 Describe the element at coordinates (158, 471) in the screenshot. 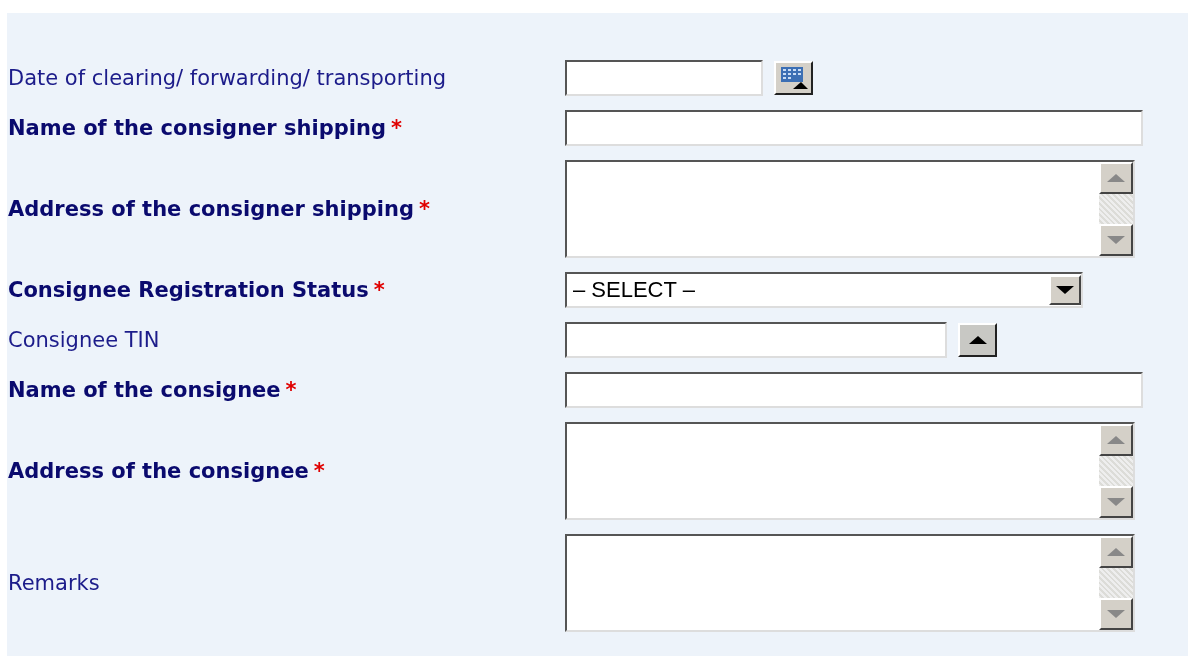

I see `field-label: Address of the consignee` at that location.